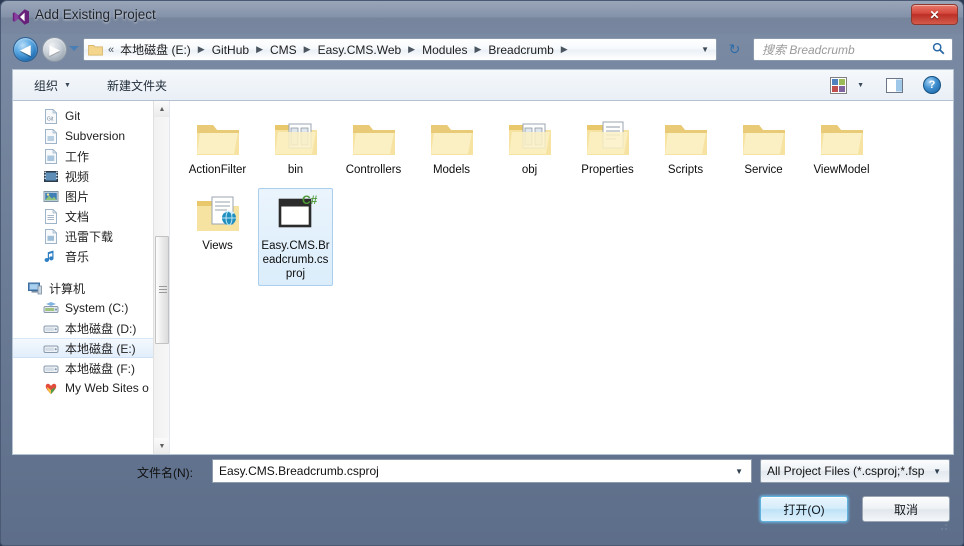  I want to click on file-type-select: All Project Files (*.csproj;*.fsp ▼, so click(855, 471).